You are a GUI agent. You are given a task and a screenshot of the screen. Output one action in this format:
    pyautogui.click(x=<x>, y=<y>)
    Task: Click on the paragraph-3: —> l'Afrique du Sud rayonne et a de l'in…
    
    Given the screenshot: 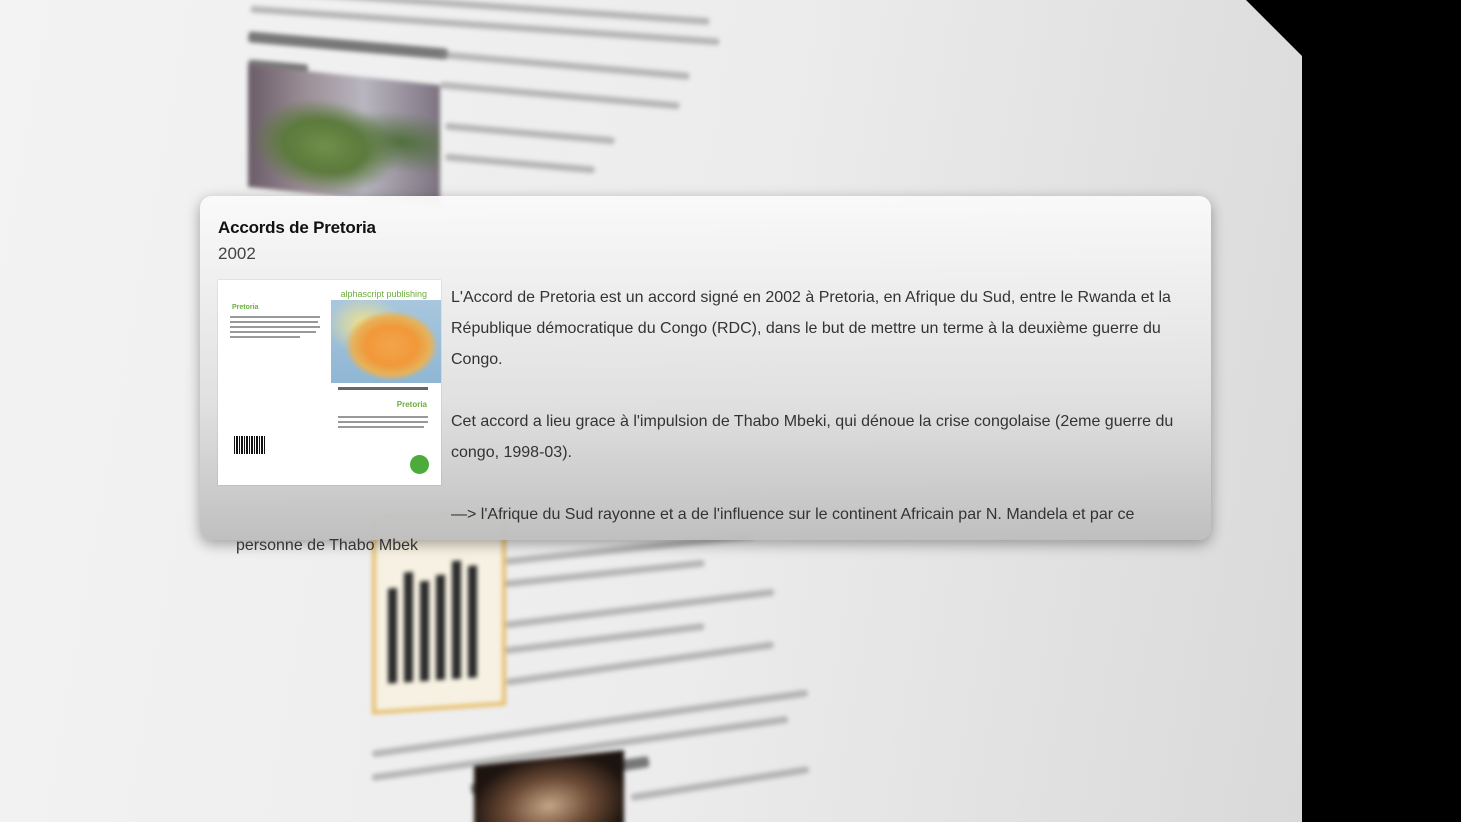 What is the action you would take?
    pyautogui.click(x=685, y=530)
    